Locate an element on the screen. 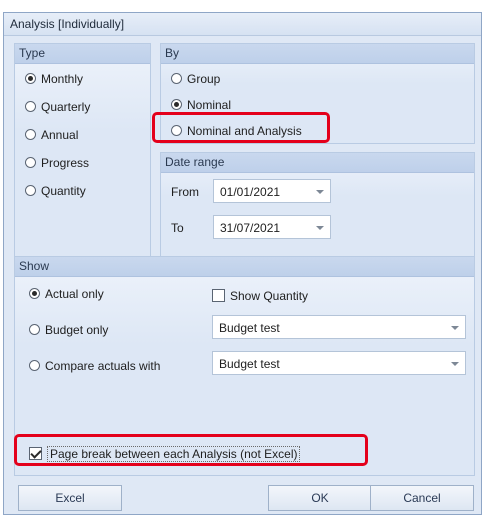  radio-label: Quantity is located at coordinates (63, 191).